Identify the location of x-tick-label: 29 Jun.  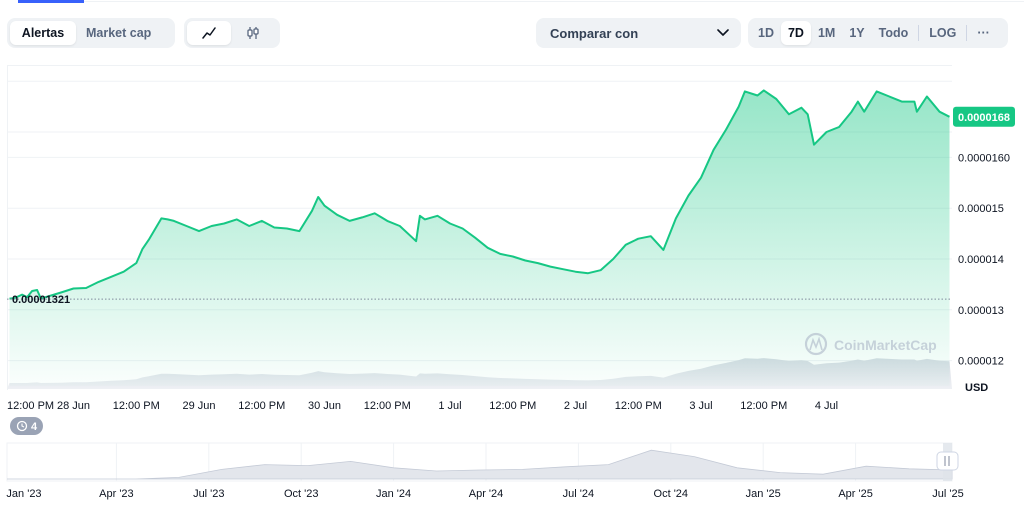
(198, 406).